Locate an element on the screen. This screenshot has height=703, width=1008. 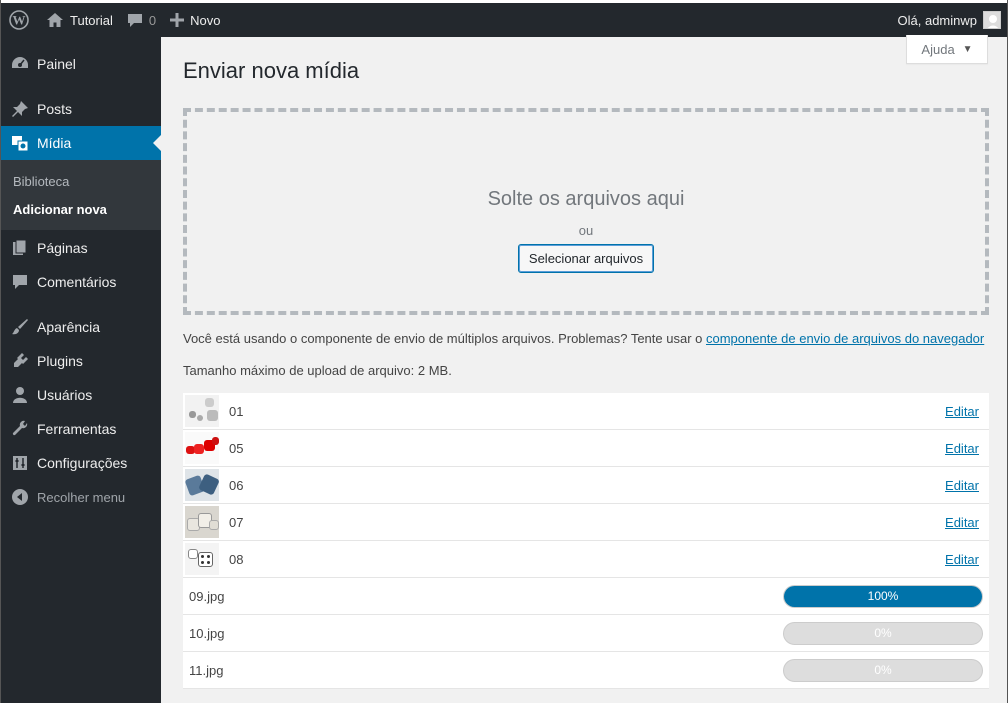
pending-upload-item: 11.jpg 0% is located at coordinates (586, 670).